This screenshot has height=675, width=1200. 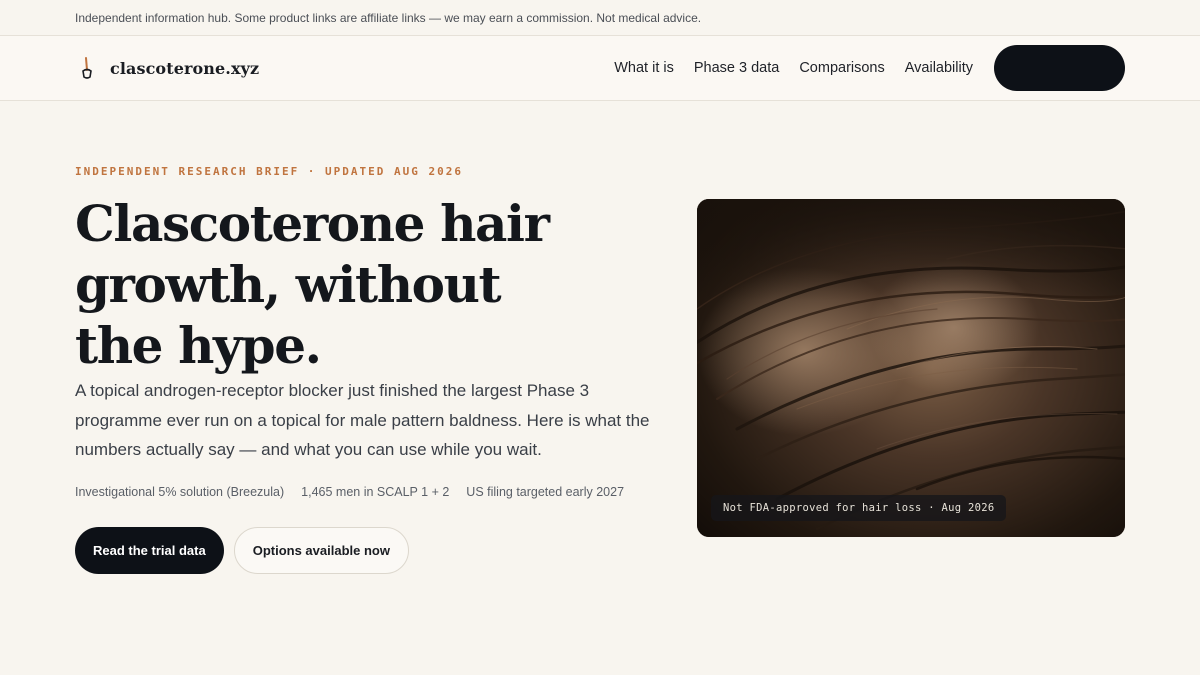 I want to click on meta-filing-date: US filing targeted early 2027, so click(x=545, y=492).